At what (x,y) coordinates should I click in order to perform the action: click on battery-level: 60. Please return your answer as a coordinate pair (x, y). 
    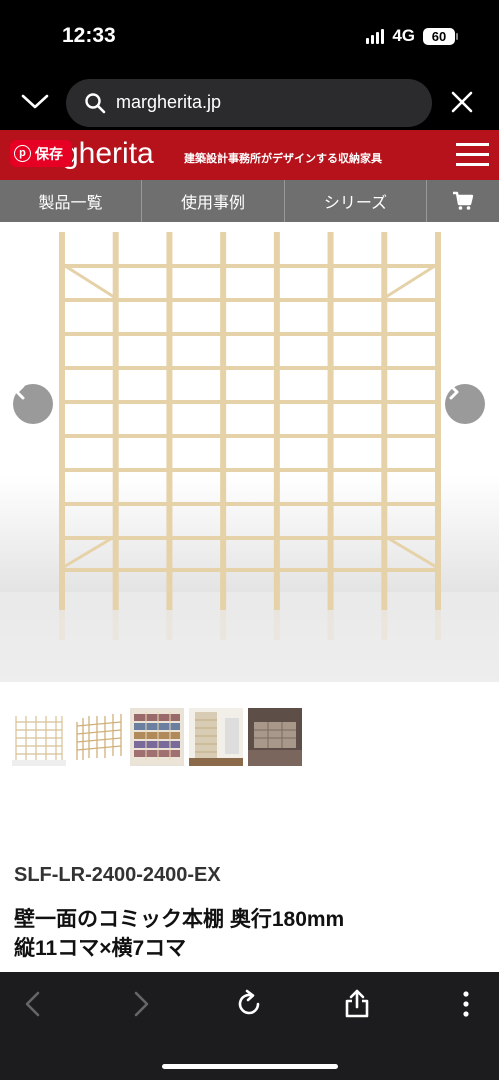
    Looking at the image, I should click on (439, 36).